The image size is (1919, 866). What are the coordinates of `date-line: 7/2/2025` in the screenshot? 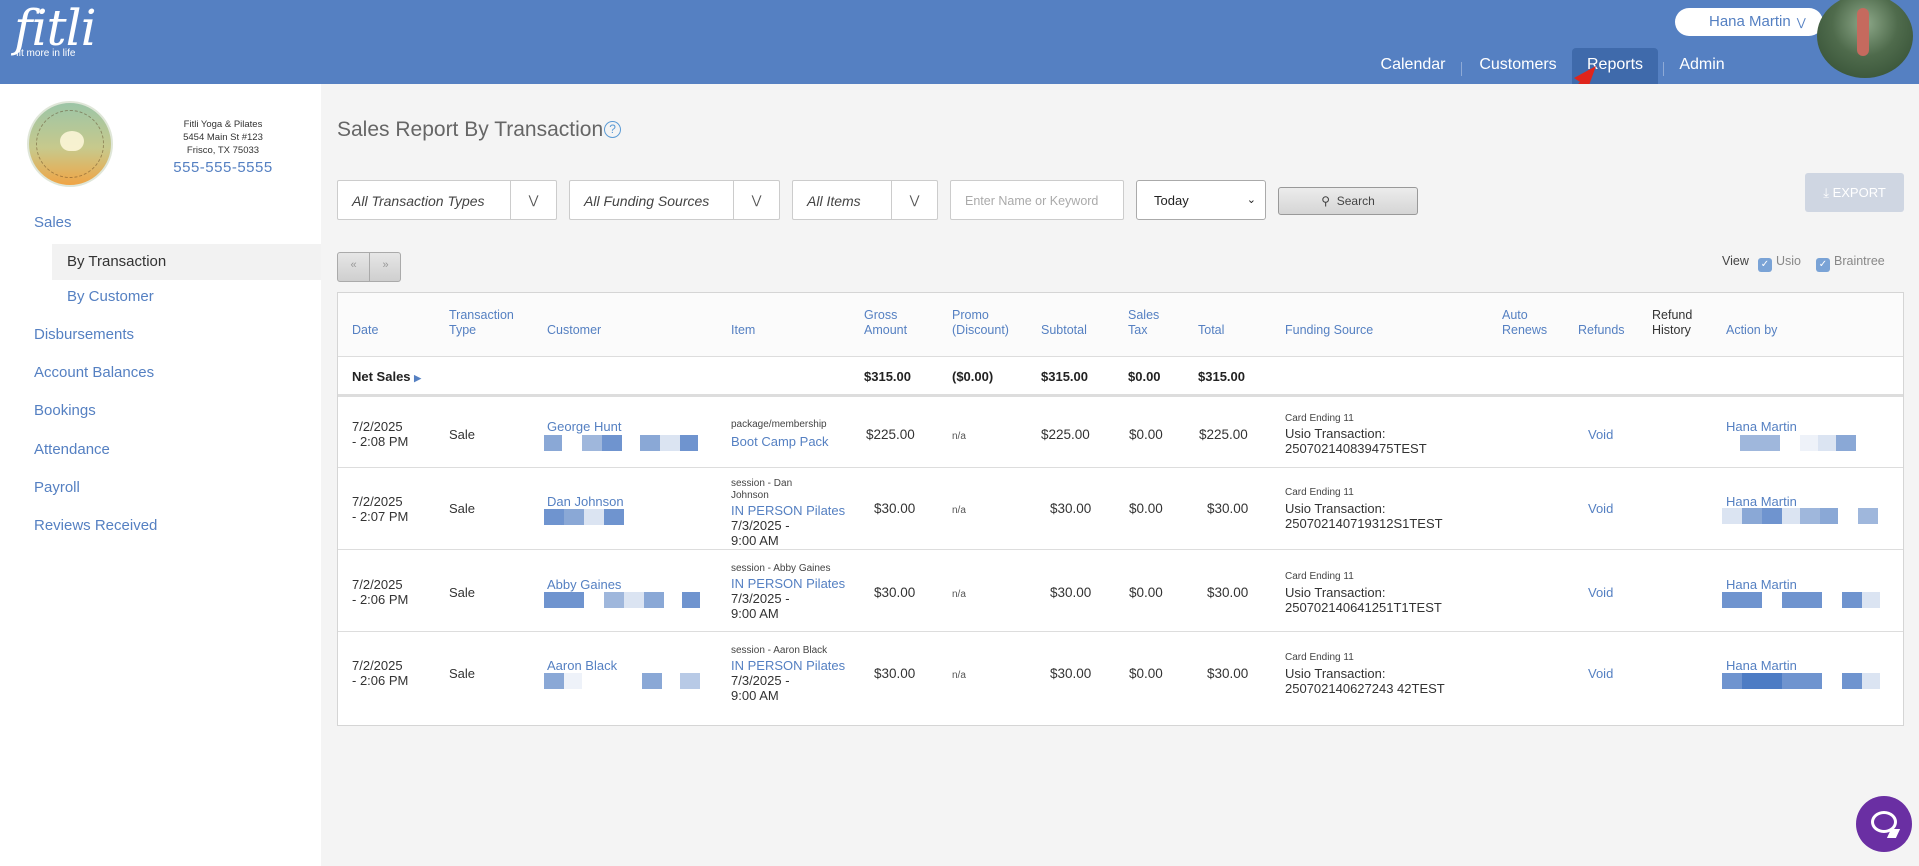 It's located at (377, 426).